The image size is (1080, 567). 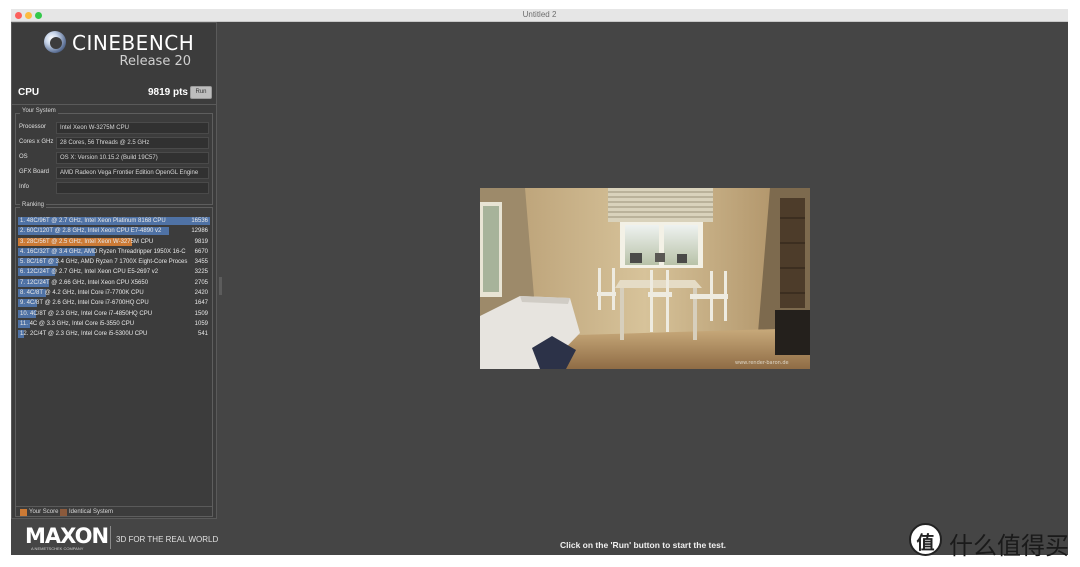 I want to click on system-value: 28 Cores, 56 Threads @ 2.5 GHz, so click(x=132, y=143).